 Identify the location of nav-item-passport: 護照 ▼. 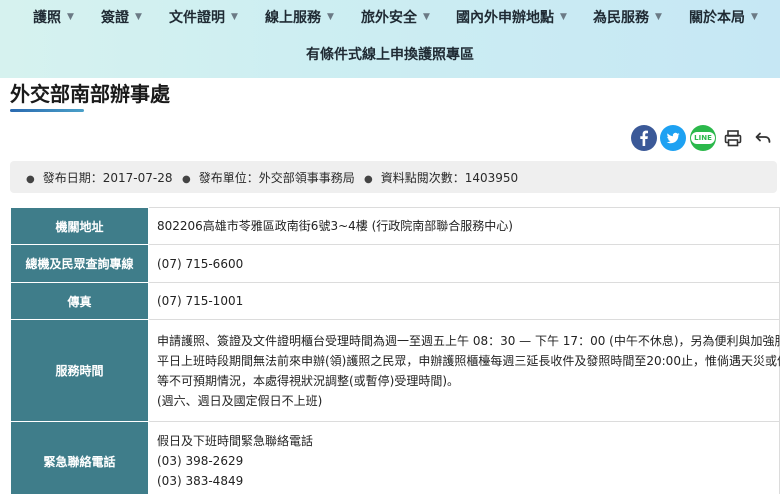
(53, 17).